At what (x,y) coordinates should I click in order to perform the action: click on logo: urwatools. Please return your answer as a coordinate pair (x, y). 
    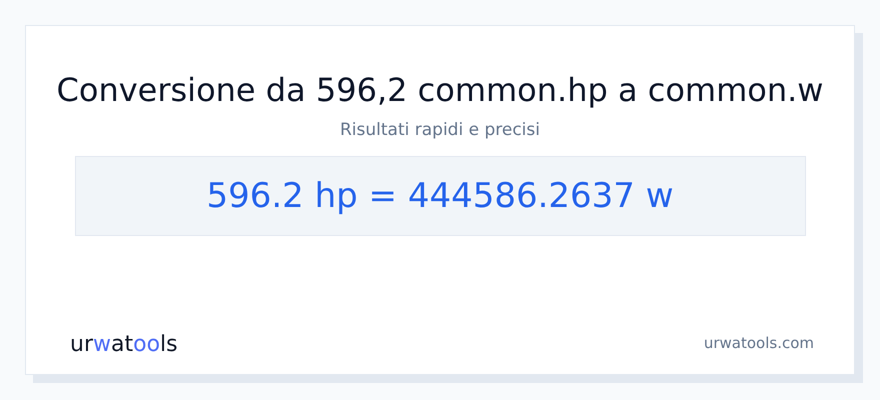
    Looking at the image, I should click on (124, 345).